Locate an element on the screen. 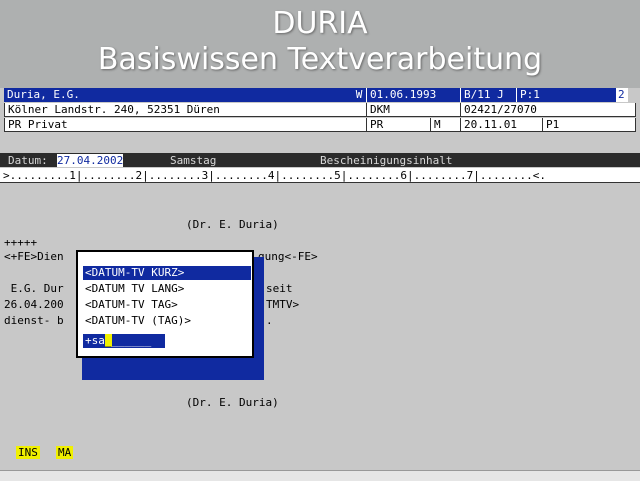 The width and height of the screenshot is (640, 481). doc-line-dienst: dienst- b is located at coordinates (34, 320).